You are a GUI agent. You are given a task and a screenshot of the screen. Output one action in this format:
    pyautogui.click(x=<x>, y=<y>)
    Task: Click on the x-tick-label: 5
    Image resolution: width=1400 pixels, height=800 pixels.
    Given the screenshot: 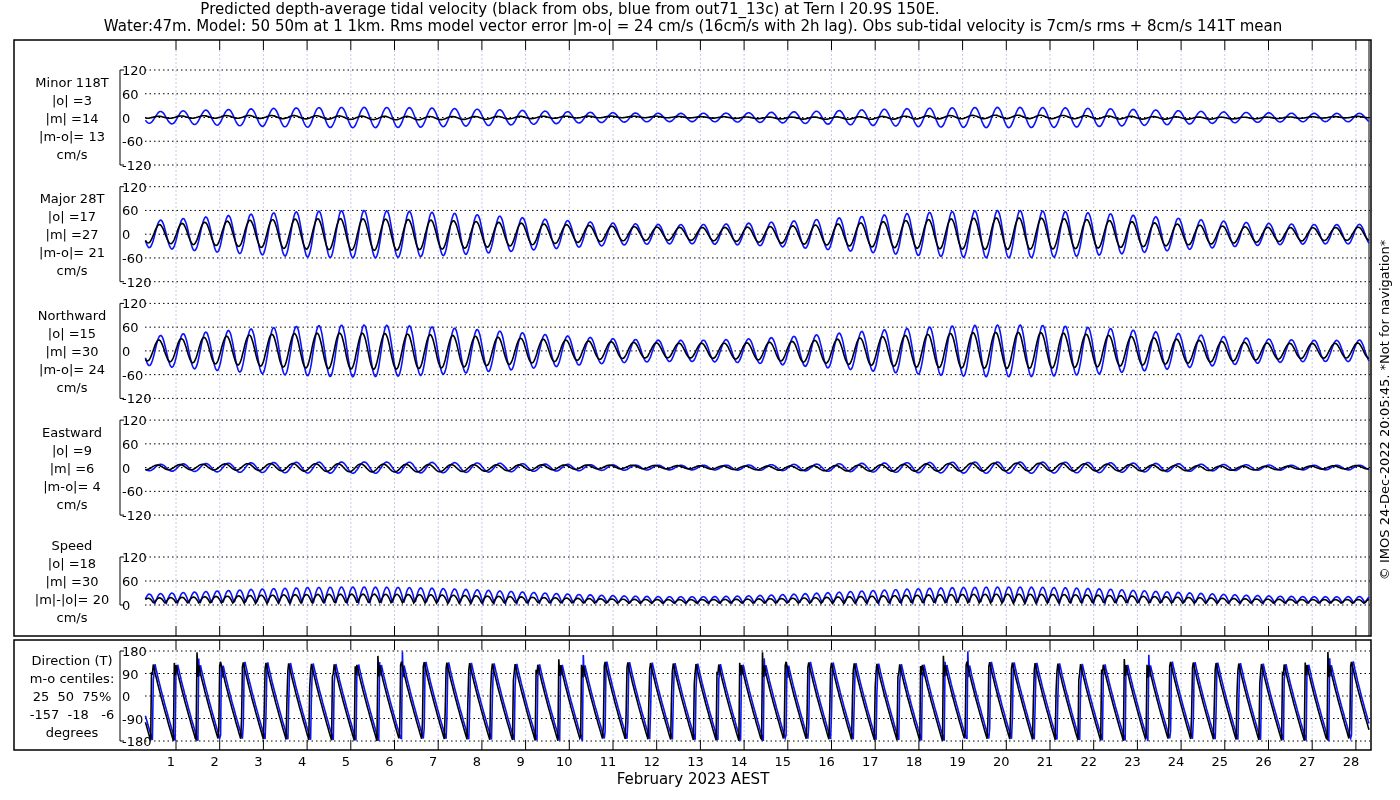 What is the action you would take?
    pyautogui.click(x=345, y=761)
    